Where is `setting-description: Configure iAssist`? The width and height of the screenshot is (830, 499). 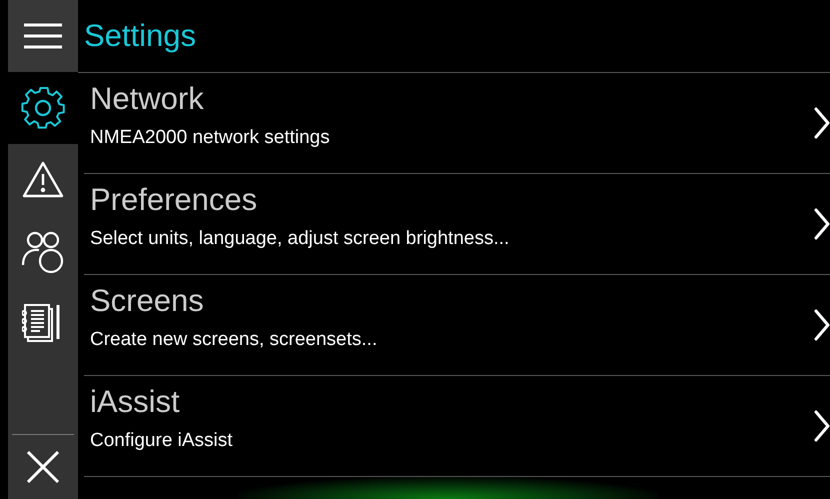 setting-description: Configure iAssist is located at coordinates (162, 441).